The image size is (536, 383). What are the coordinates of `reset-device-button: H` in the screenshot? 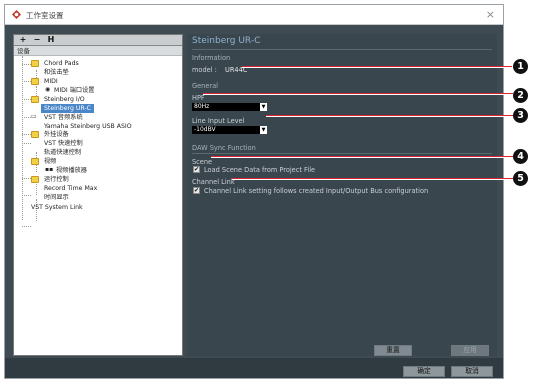 It's located at (51, 40).